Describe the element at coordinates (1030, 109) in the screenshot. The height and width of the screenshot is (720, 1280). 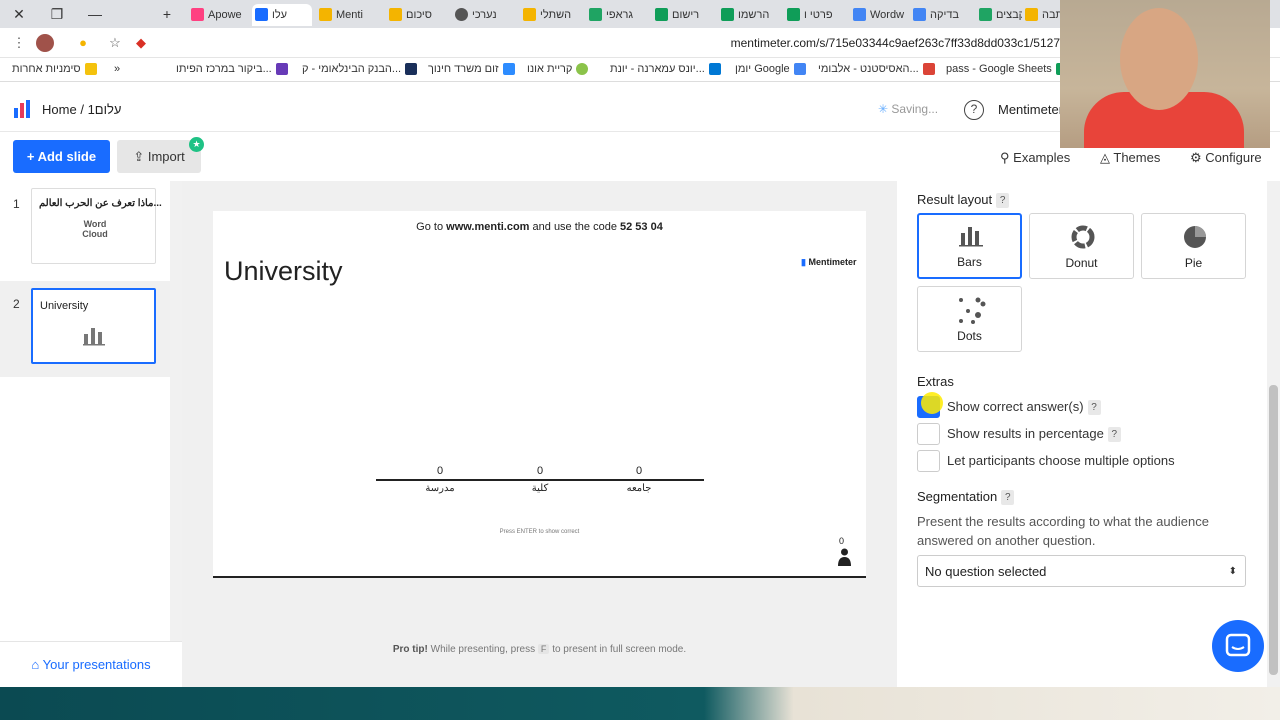
I see `account-brand: Mentimeter` at that location.